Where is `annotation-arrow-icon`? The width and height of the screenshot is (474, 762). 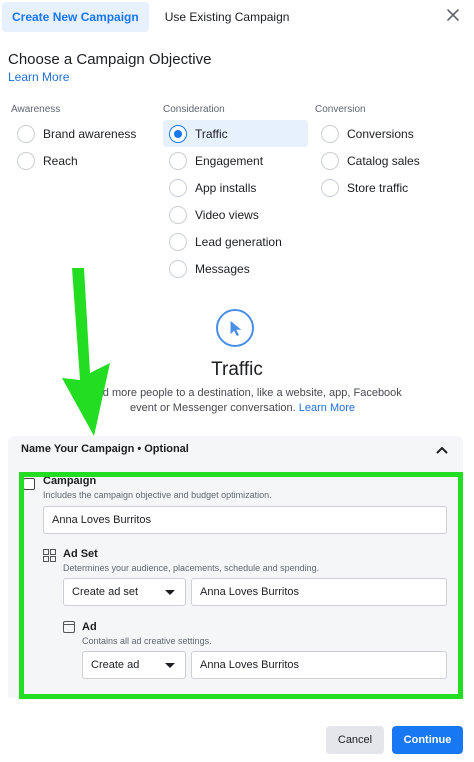
annotation-arrow-icon is located at coordinates (86, 352).